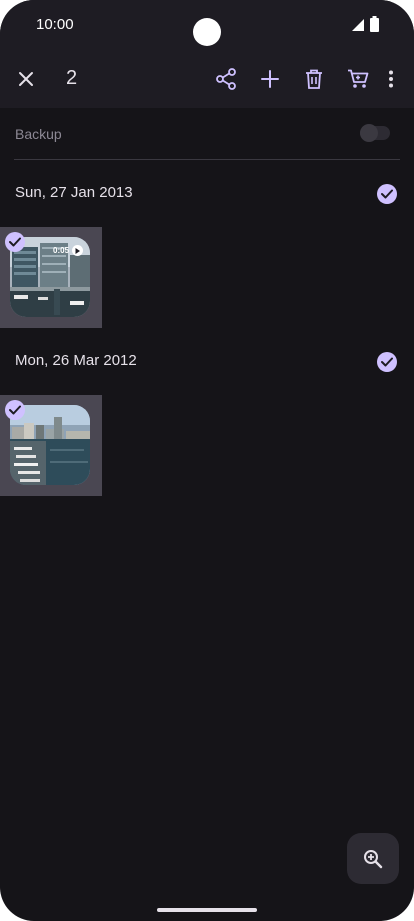 This screenshot has height=921, width=414. I want to click on zoom-in-icon, so click(373, 858).